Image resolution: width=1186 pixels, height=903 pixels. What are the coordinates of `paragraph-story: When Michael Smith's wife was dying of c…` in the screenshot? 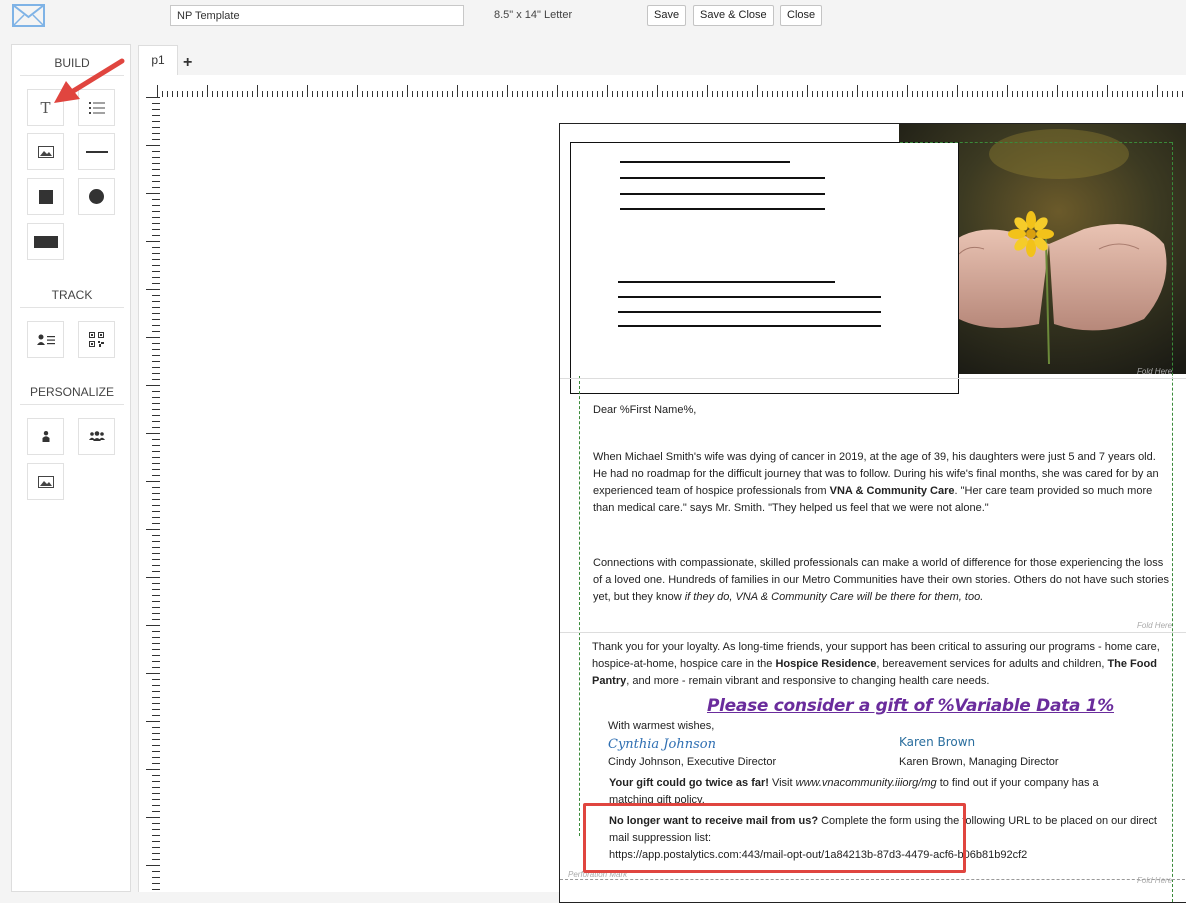 It's located at (881, 483).